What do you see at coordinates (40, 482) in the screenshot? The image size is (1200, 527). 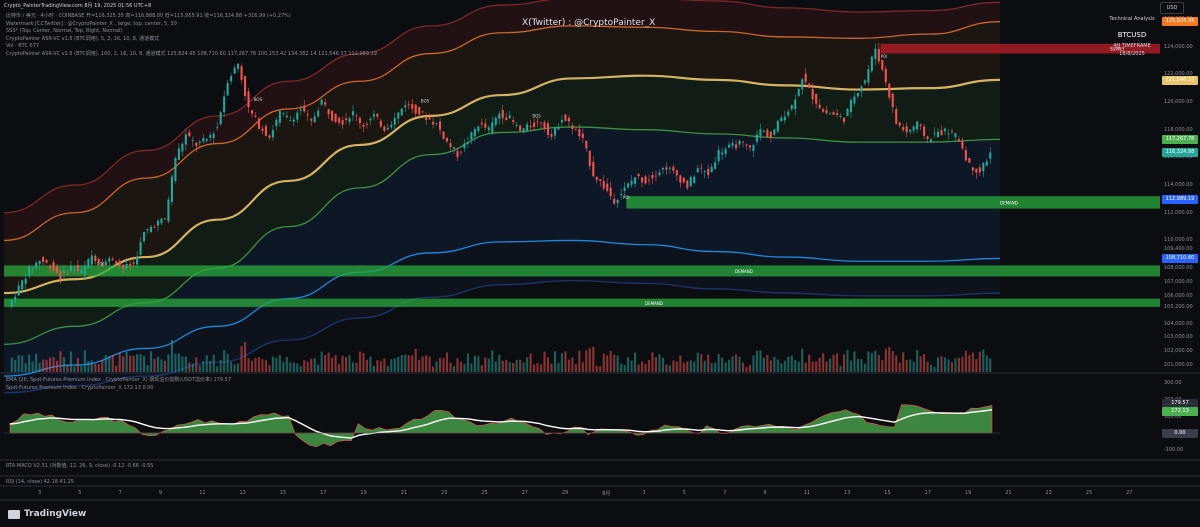 I see `rsi-label: RSI (14, close) 42.18 41.25` at bounding box center [40, 482].